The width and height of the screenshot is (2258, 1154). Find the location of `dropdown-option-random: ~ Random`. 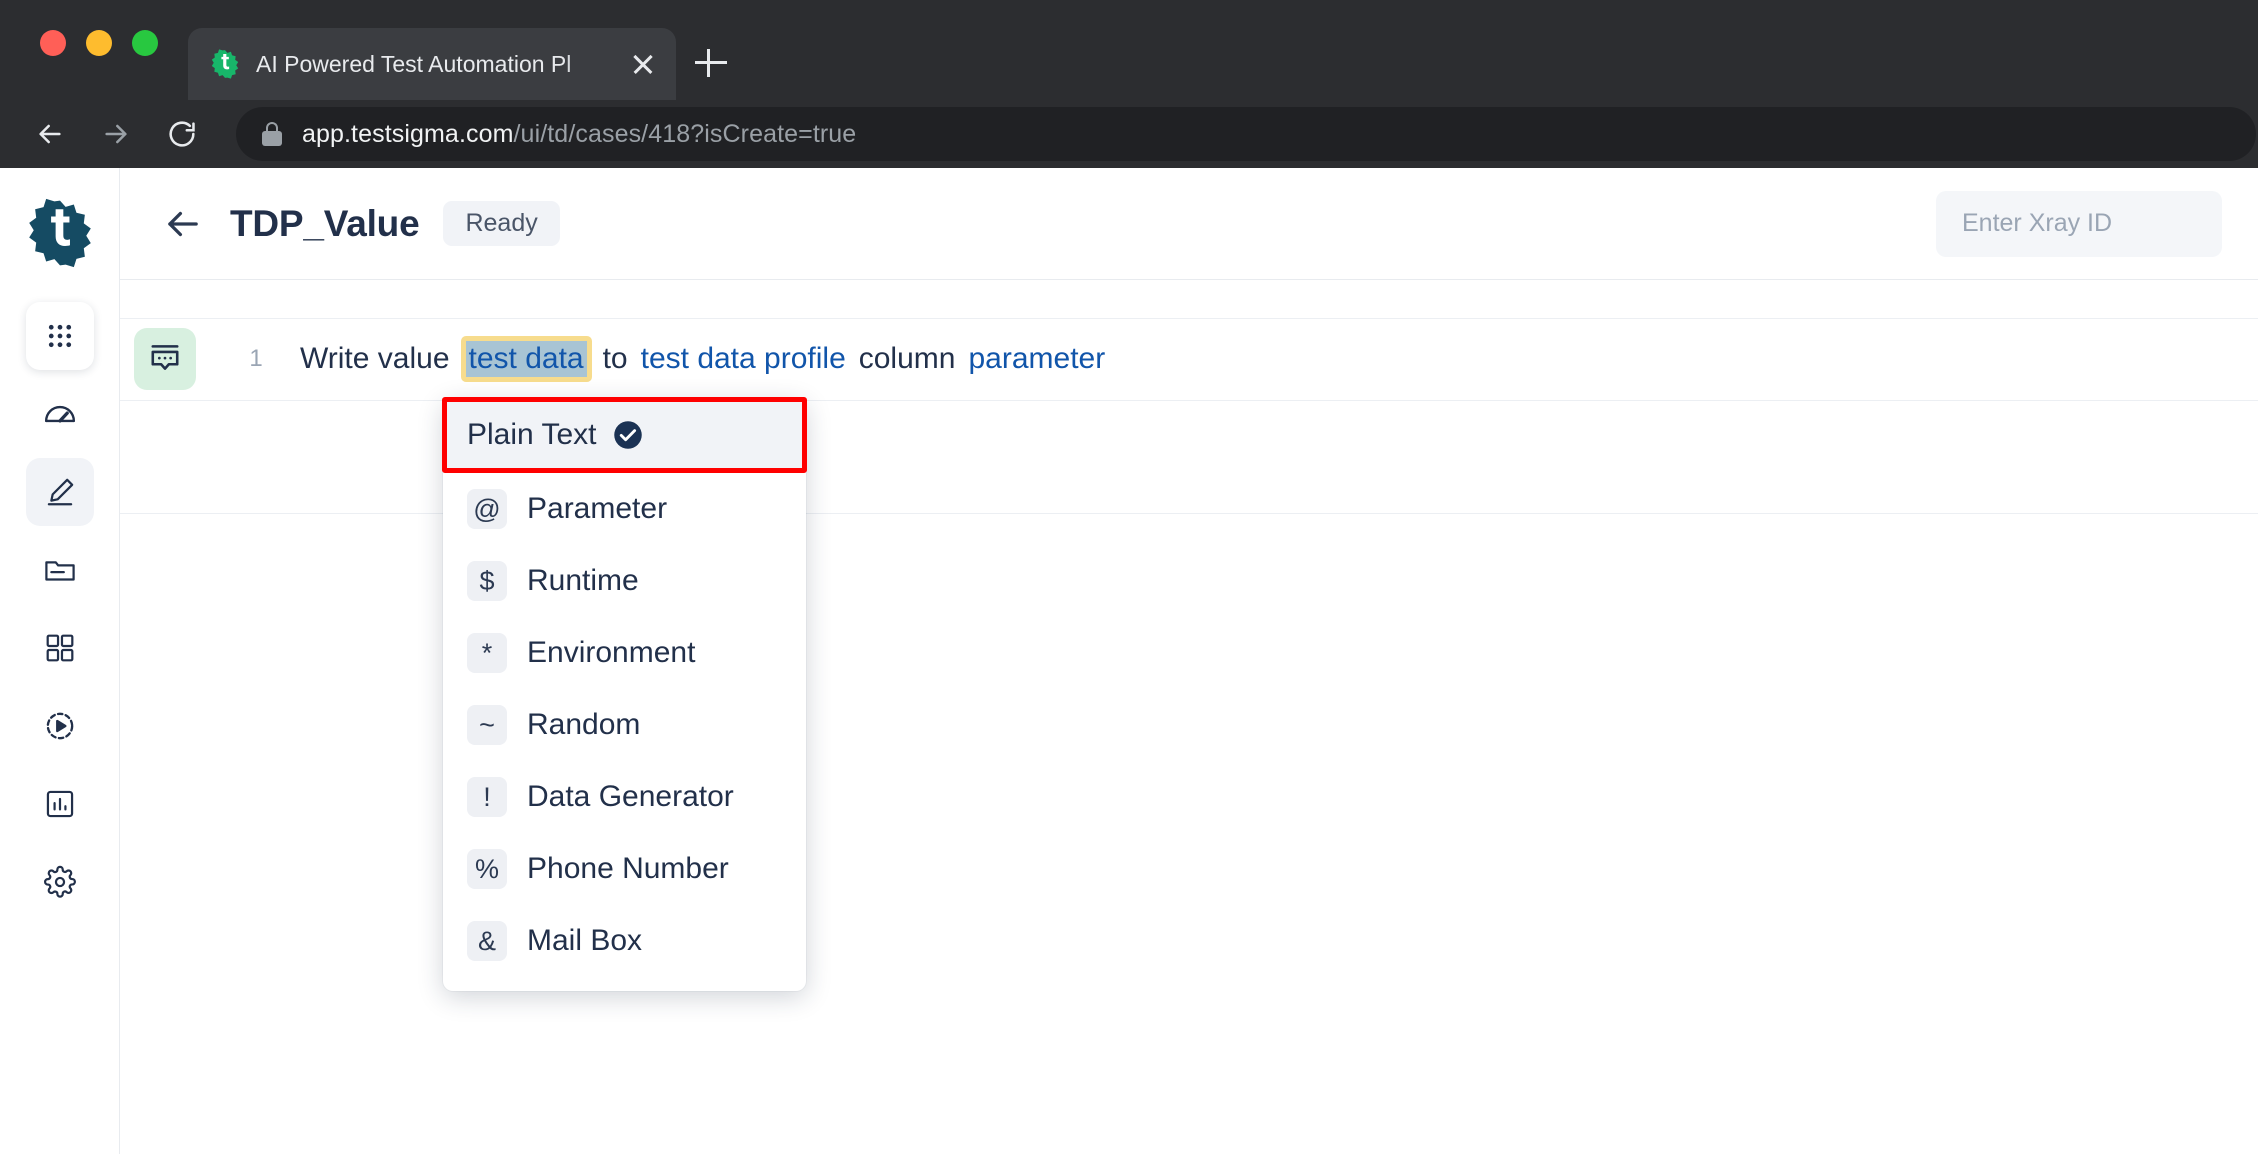

dropdown-option-random: ~ Random is located at coordinates (624, 725).